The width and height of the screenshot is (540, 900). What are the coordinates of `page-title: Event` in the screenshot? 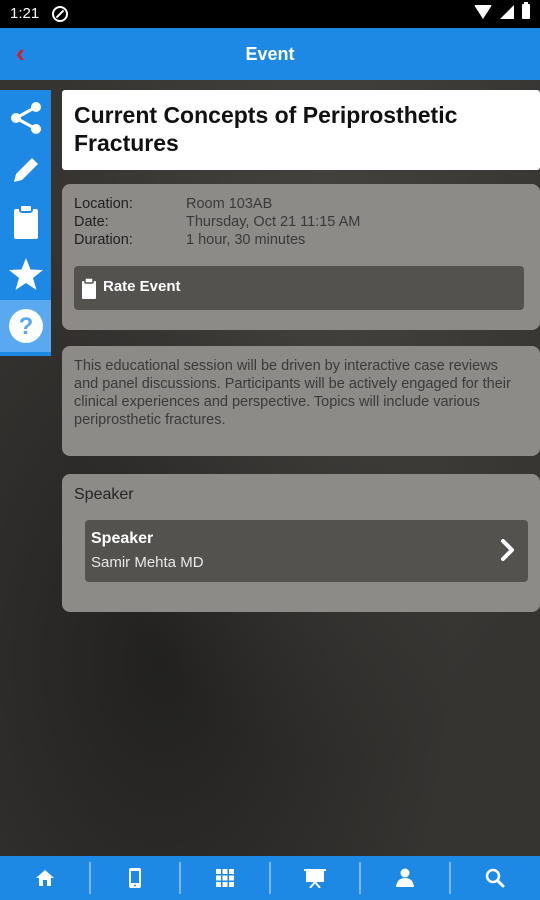 It's located at (270, 54).